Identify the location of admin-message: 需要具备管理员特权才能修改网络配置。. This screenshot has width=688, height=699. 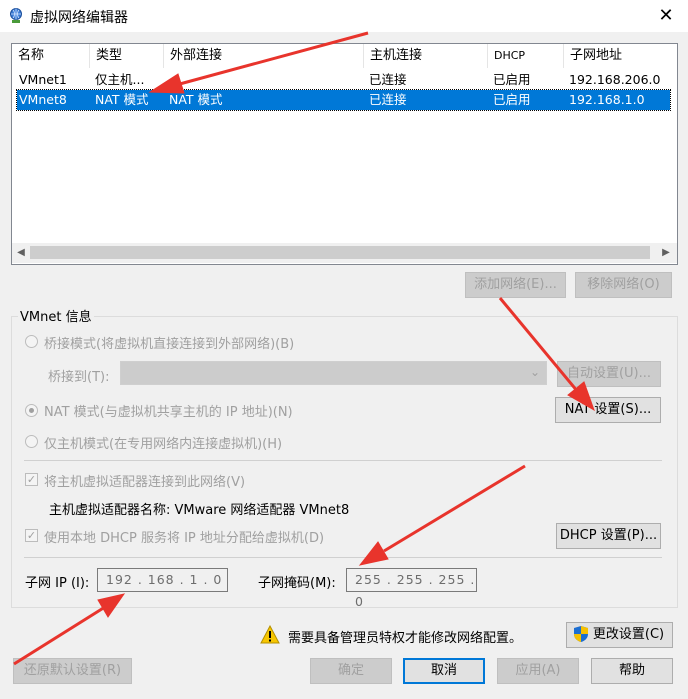
(405, 638).